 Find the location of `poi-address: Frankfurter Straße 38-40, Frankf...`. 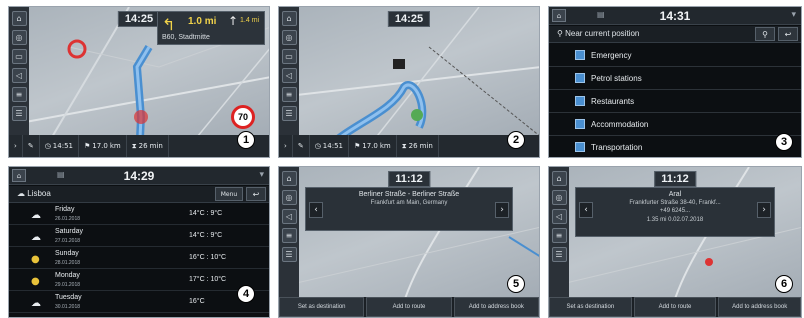

poi-address: Frankfurter Straße 38-40, Frankf... is located at coordinates (675, 203).